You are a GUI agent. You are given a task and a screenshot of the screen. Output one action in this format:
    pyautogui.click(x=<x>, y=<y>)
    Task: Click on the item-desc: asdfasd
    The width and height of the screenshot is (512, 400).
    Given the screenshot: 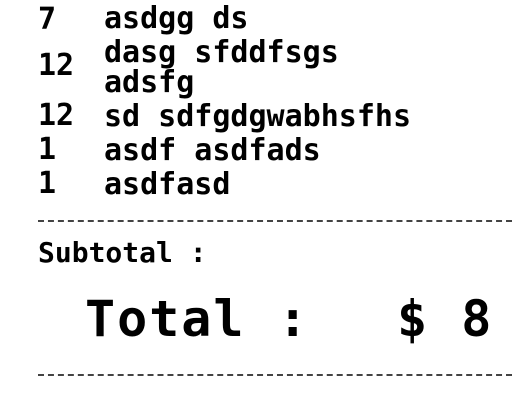 What is the action you would take?
    pyautogui.click(x=167, y=184)
    